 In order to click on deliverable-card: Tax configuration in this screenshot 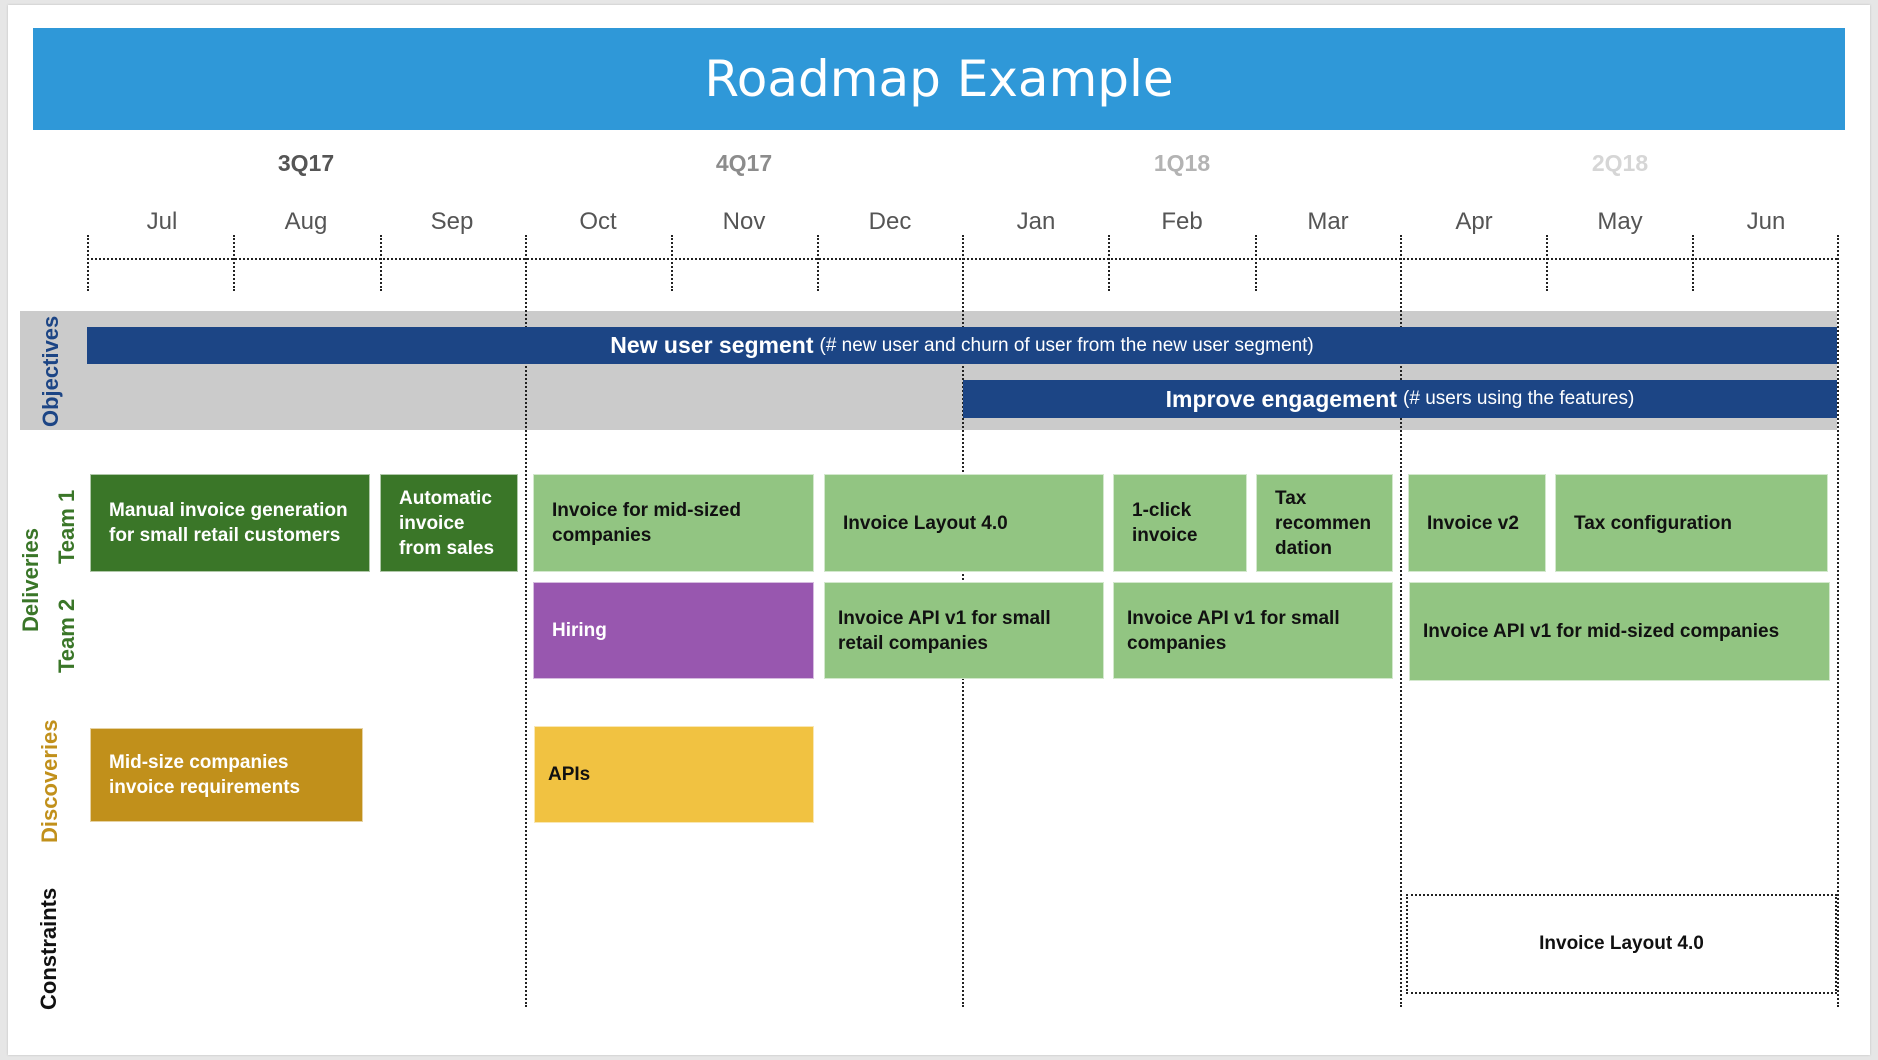, I will do `click(1691, 523)`.